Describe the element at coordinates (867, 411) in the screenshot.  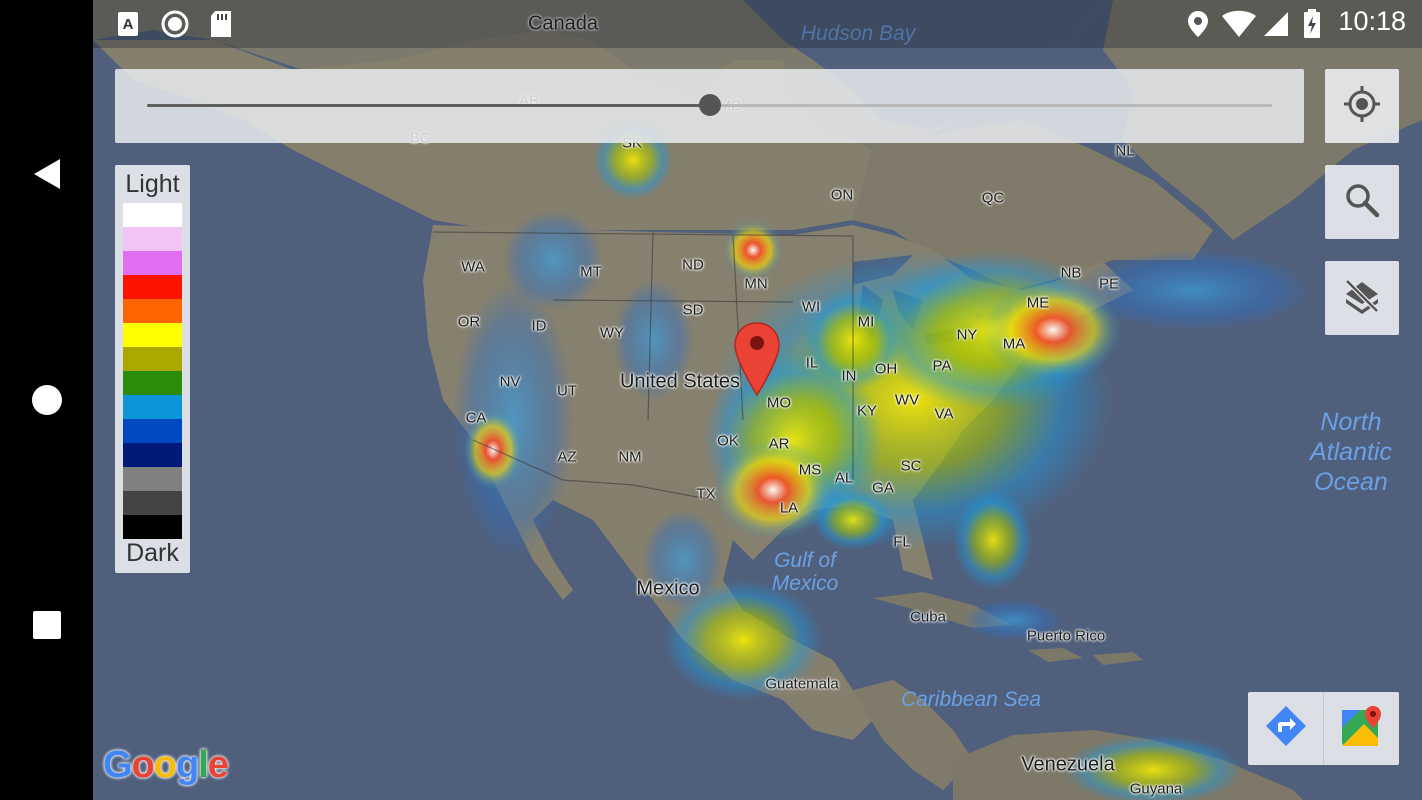
I see `map-label: KY` at that location.